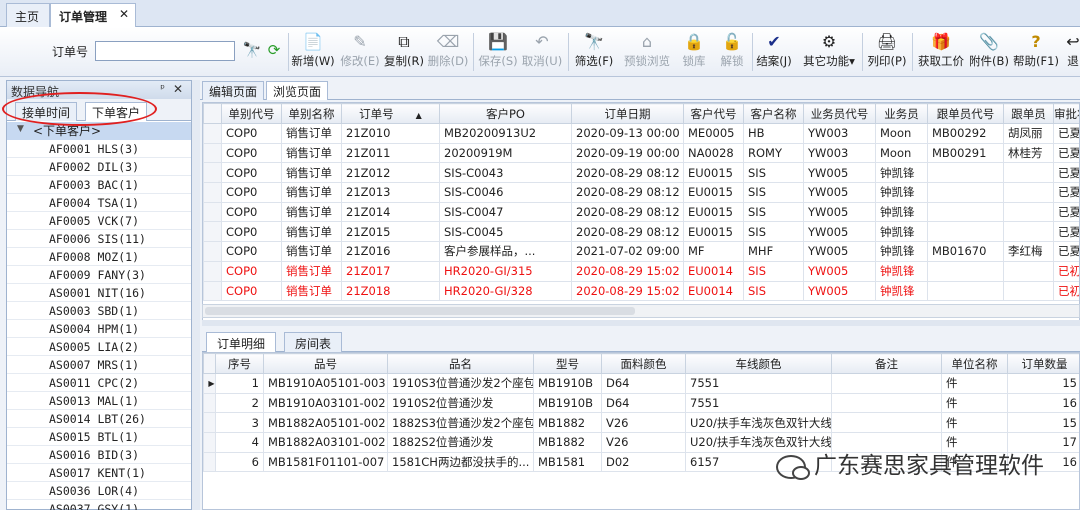 This screenshot has width=1080, height=510. I want to click on table-cell: 3, so click(239, 423).